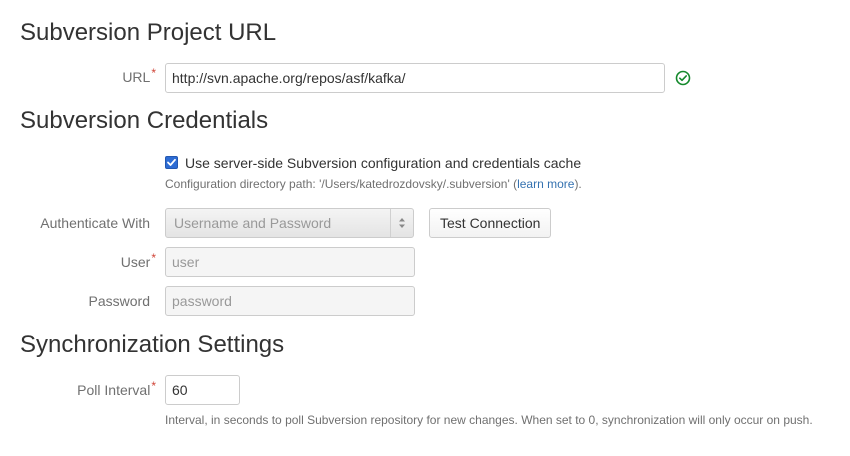 Image resolution: width=850 pixels, height=456 pixels. I want to click on url-label: URL*, so click(139, 75).